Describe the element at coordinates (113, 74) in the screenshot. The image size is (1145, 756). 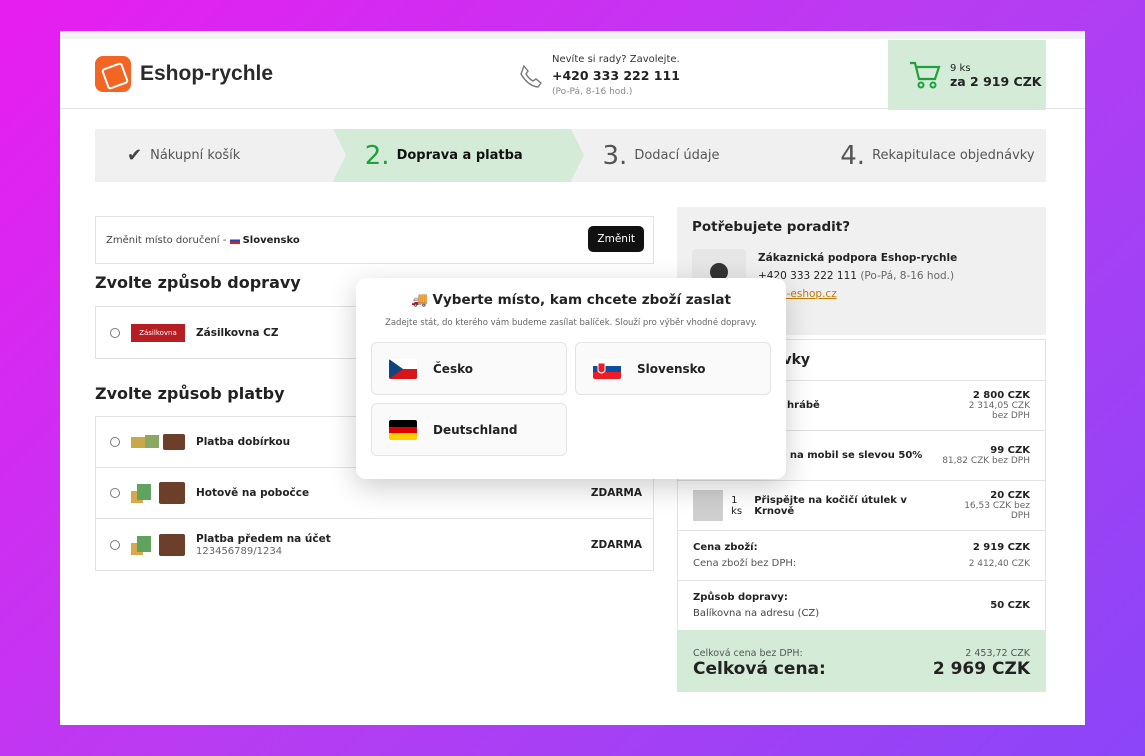
I see `logo-icon` at that location.